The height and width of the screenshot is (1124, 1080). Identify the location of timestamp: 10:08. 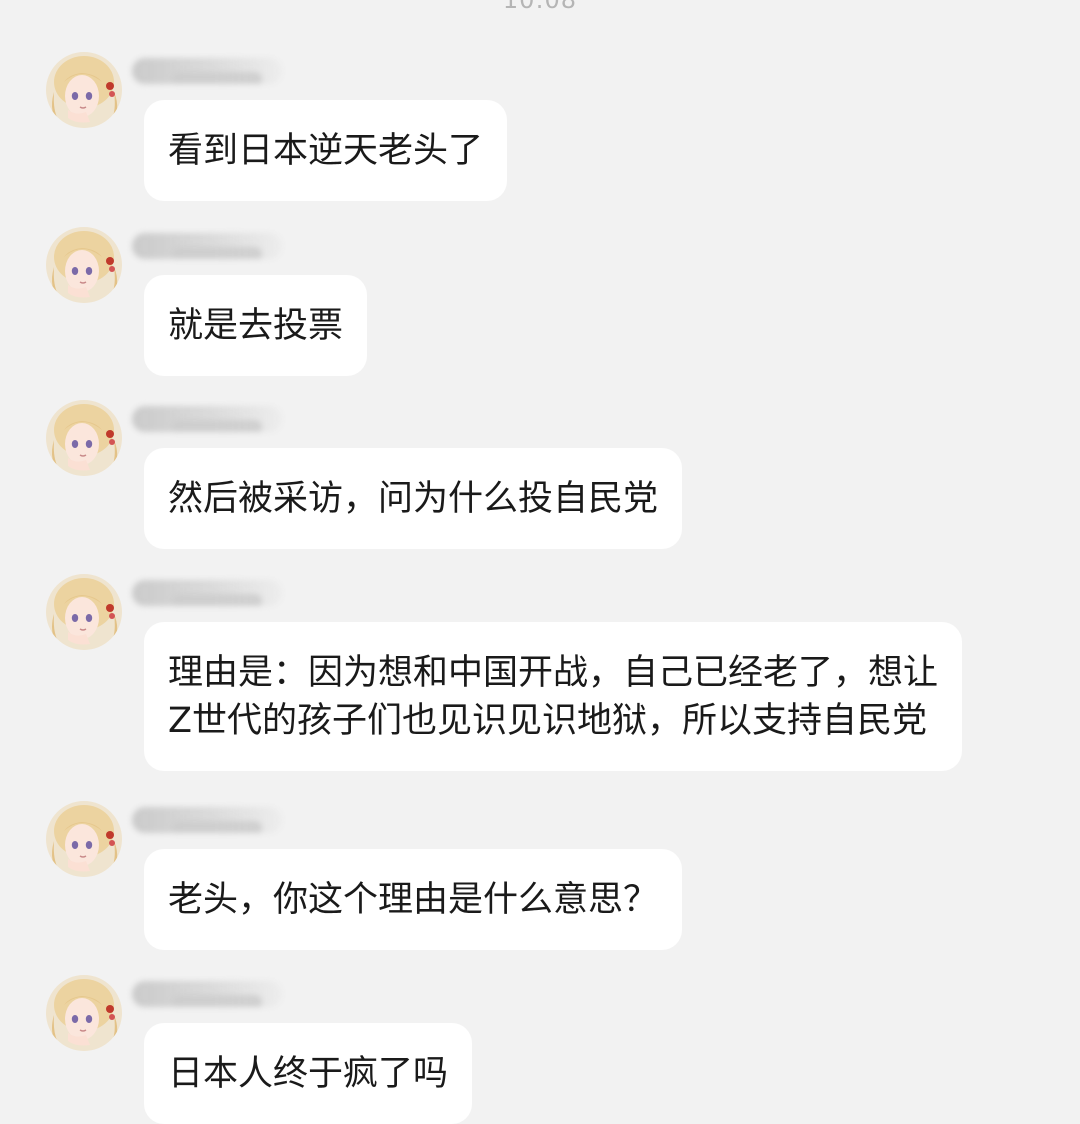
(540, 7).